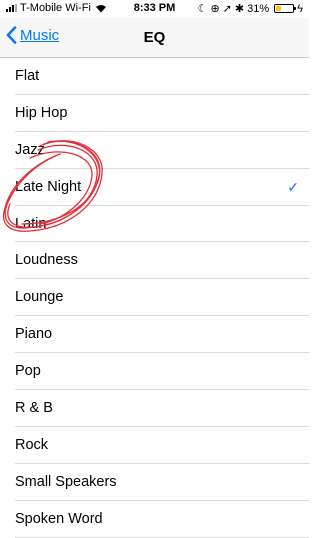 The image size is (320, 538). What do you see at coordinates (293, 186) in the screenshot?
I see `checkmark-icon: ✓` at bounding box center [293, 186].